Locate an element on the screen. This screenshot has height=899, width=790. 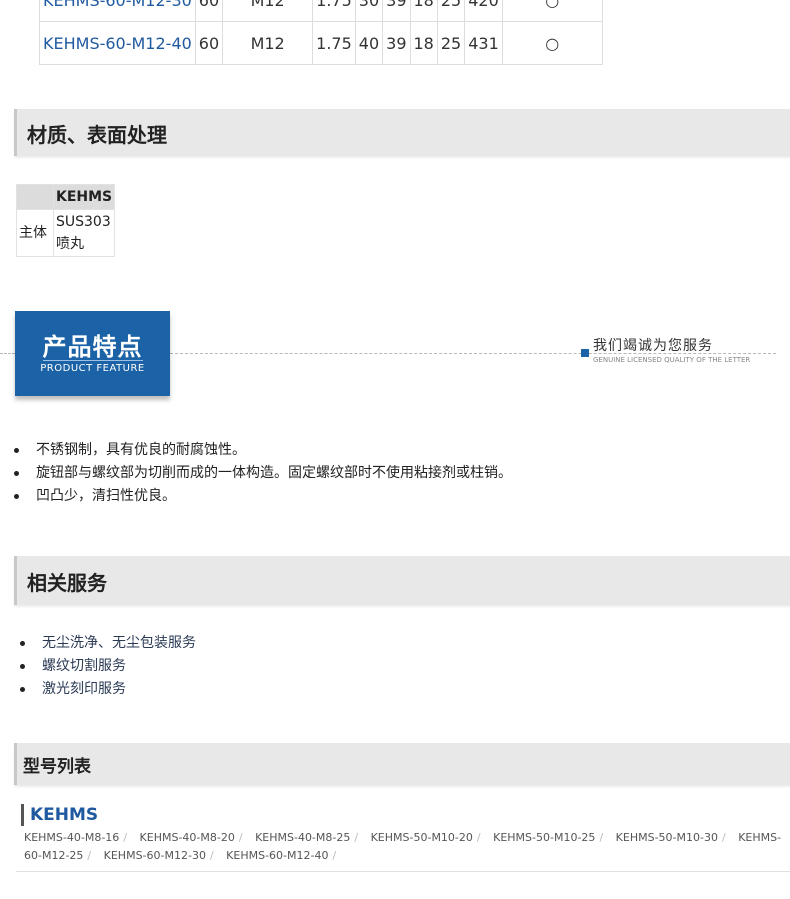
finish-value: 喷丸 is located at coordinates (70, 244).